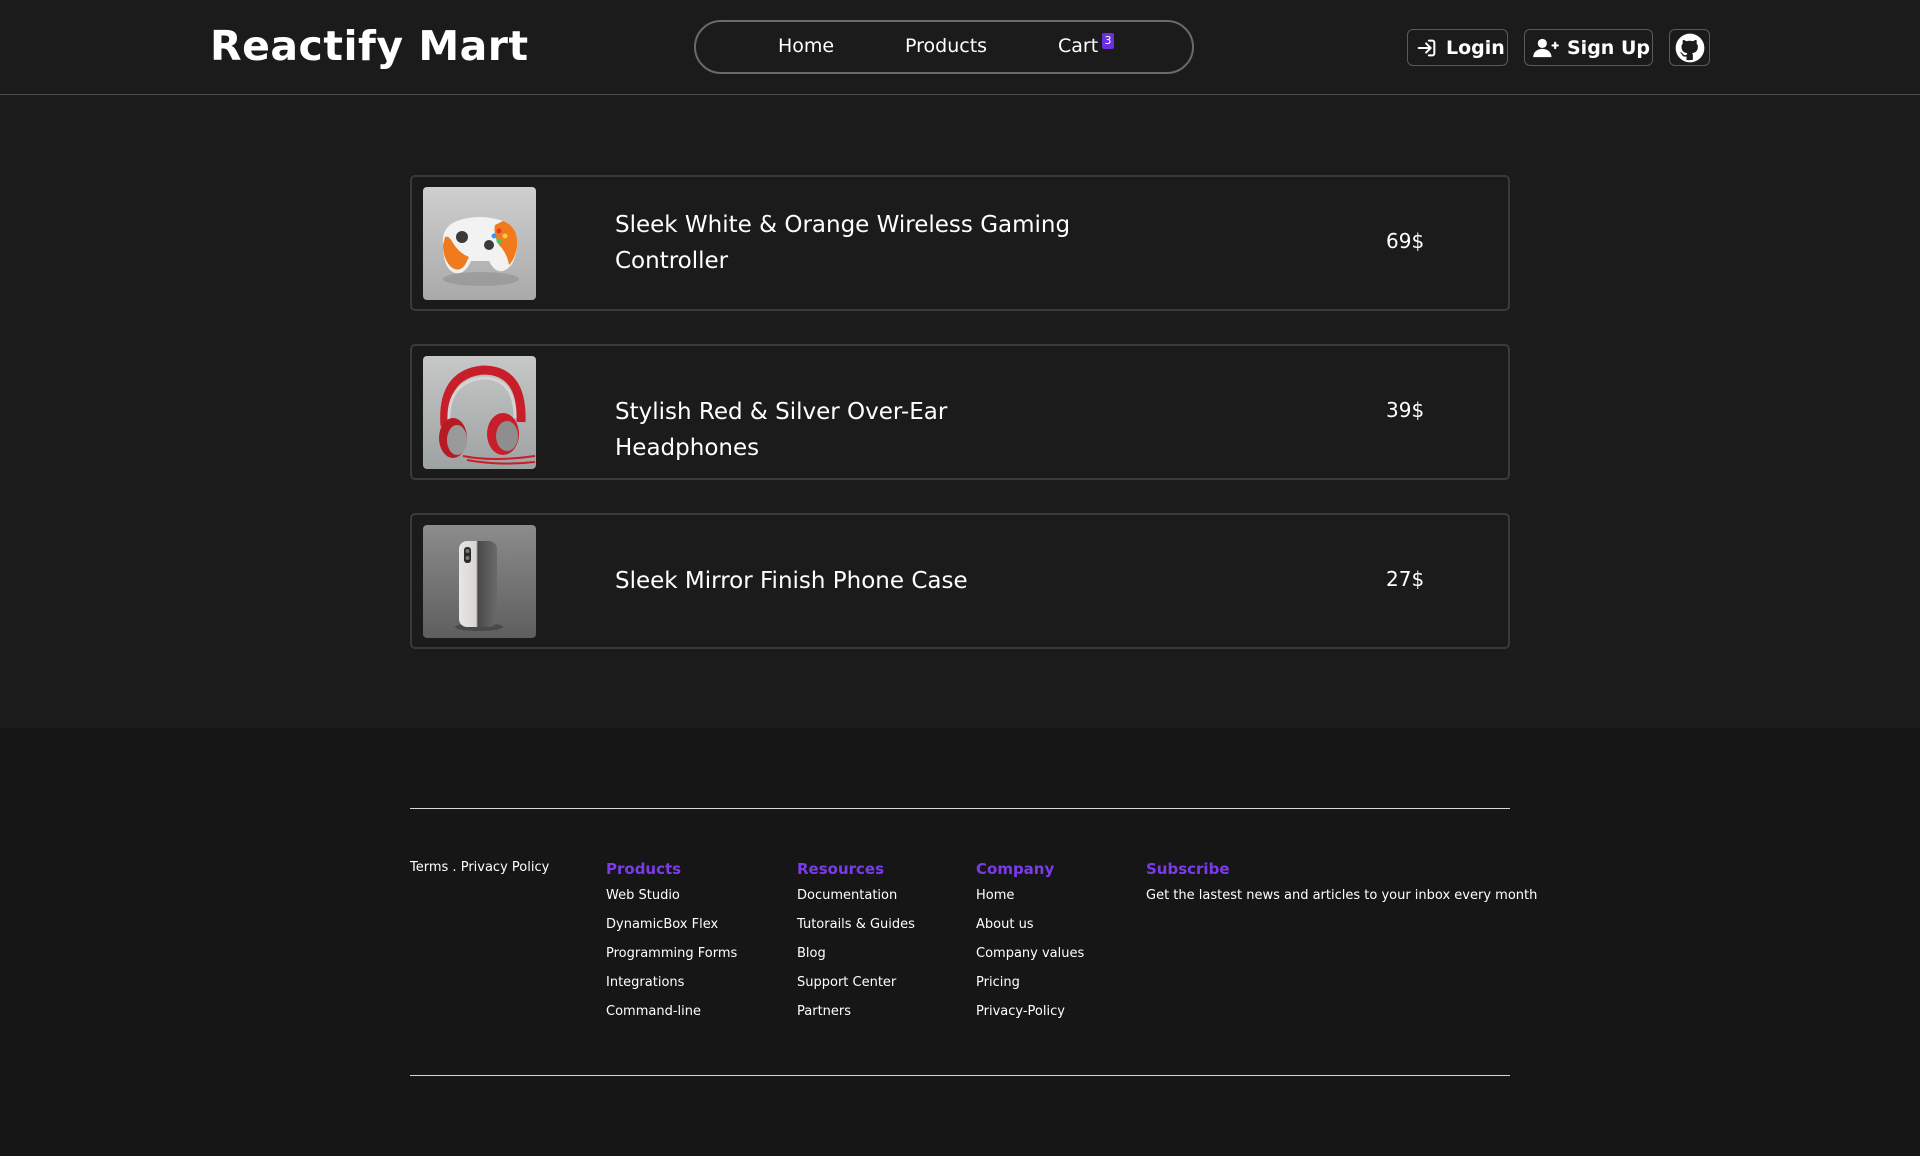  I want to click on main-nav: Home Products Cart 3, so click(944, 47).